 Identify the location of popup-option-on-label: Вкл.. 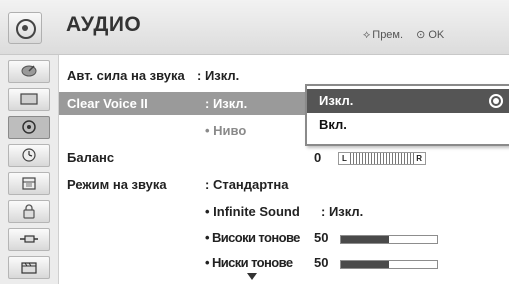
(333, 124).